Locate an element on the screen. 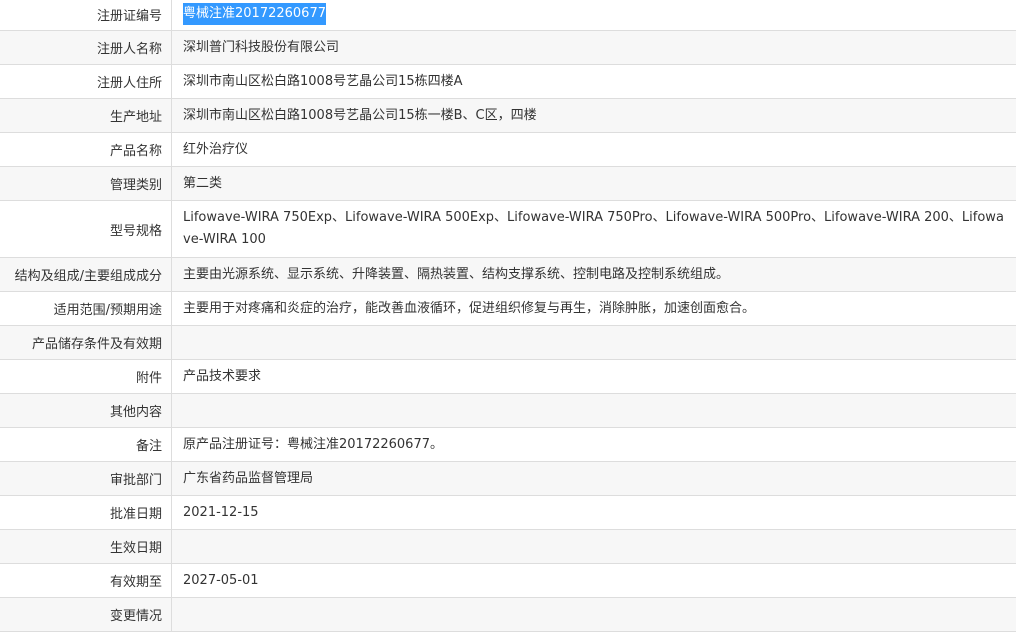  field-label: 生产地址 is located at coordinates (86, 115).